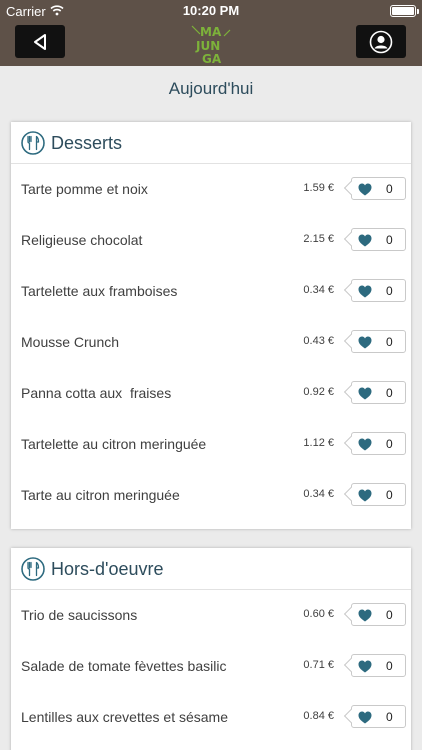 The height and width of the screenshot is (750, 422). I want to click on item-name: Mousse Crunch, so click(70, 342).